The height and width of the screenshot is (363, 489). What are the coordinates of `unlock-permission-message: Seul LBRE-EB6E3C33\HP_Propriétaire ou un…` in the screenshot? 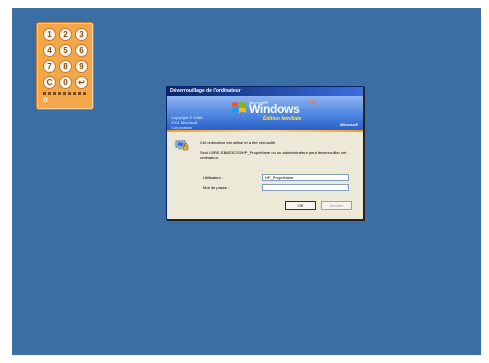 It's located at (273, 155).